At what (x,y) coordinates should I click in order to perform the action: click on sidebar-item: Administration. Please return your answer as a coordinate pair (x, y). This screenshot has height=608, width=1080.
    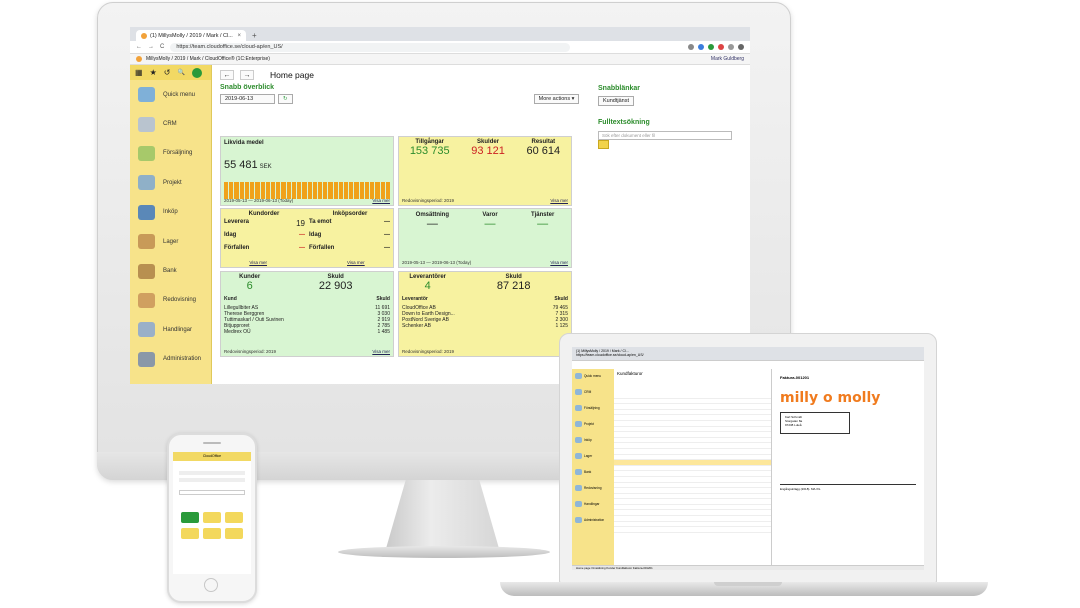
    Looking at the image, I should click on (593, 521).